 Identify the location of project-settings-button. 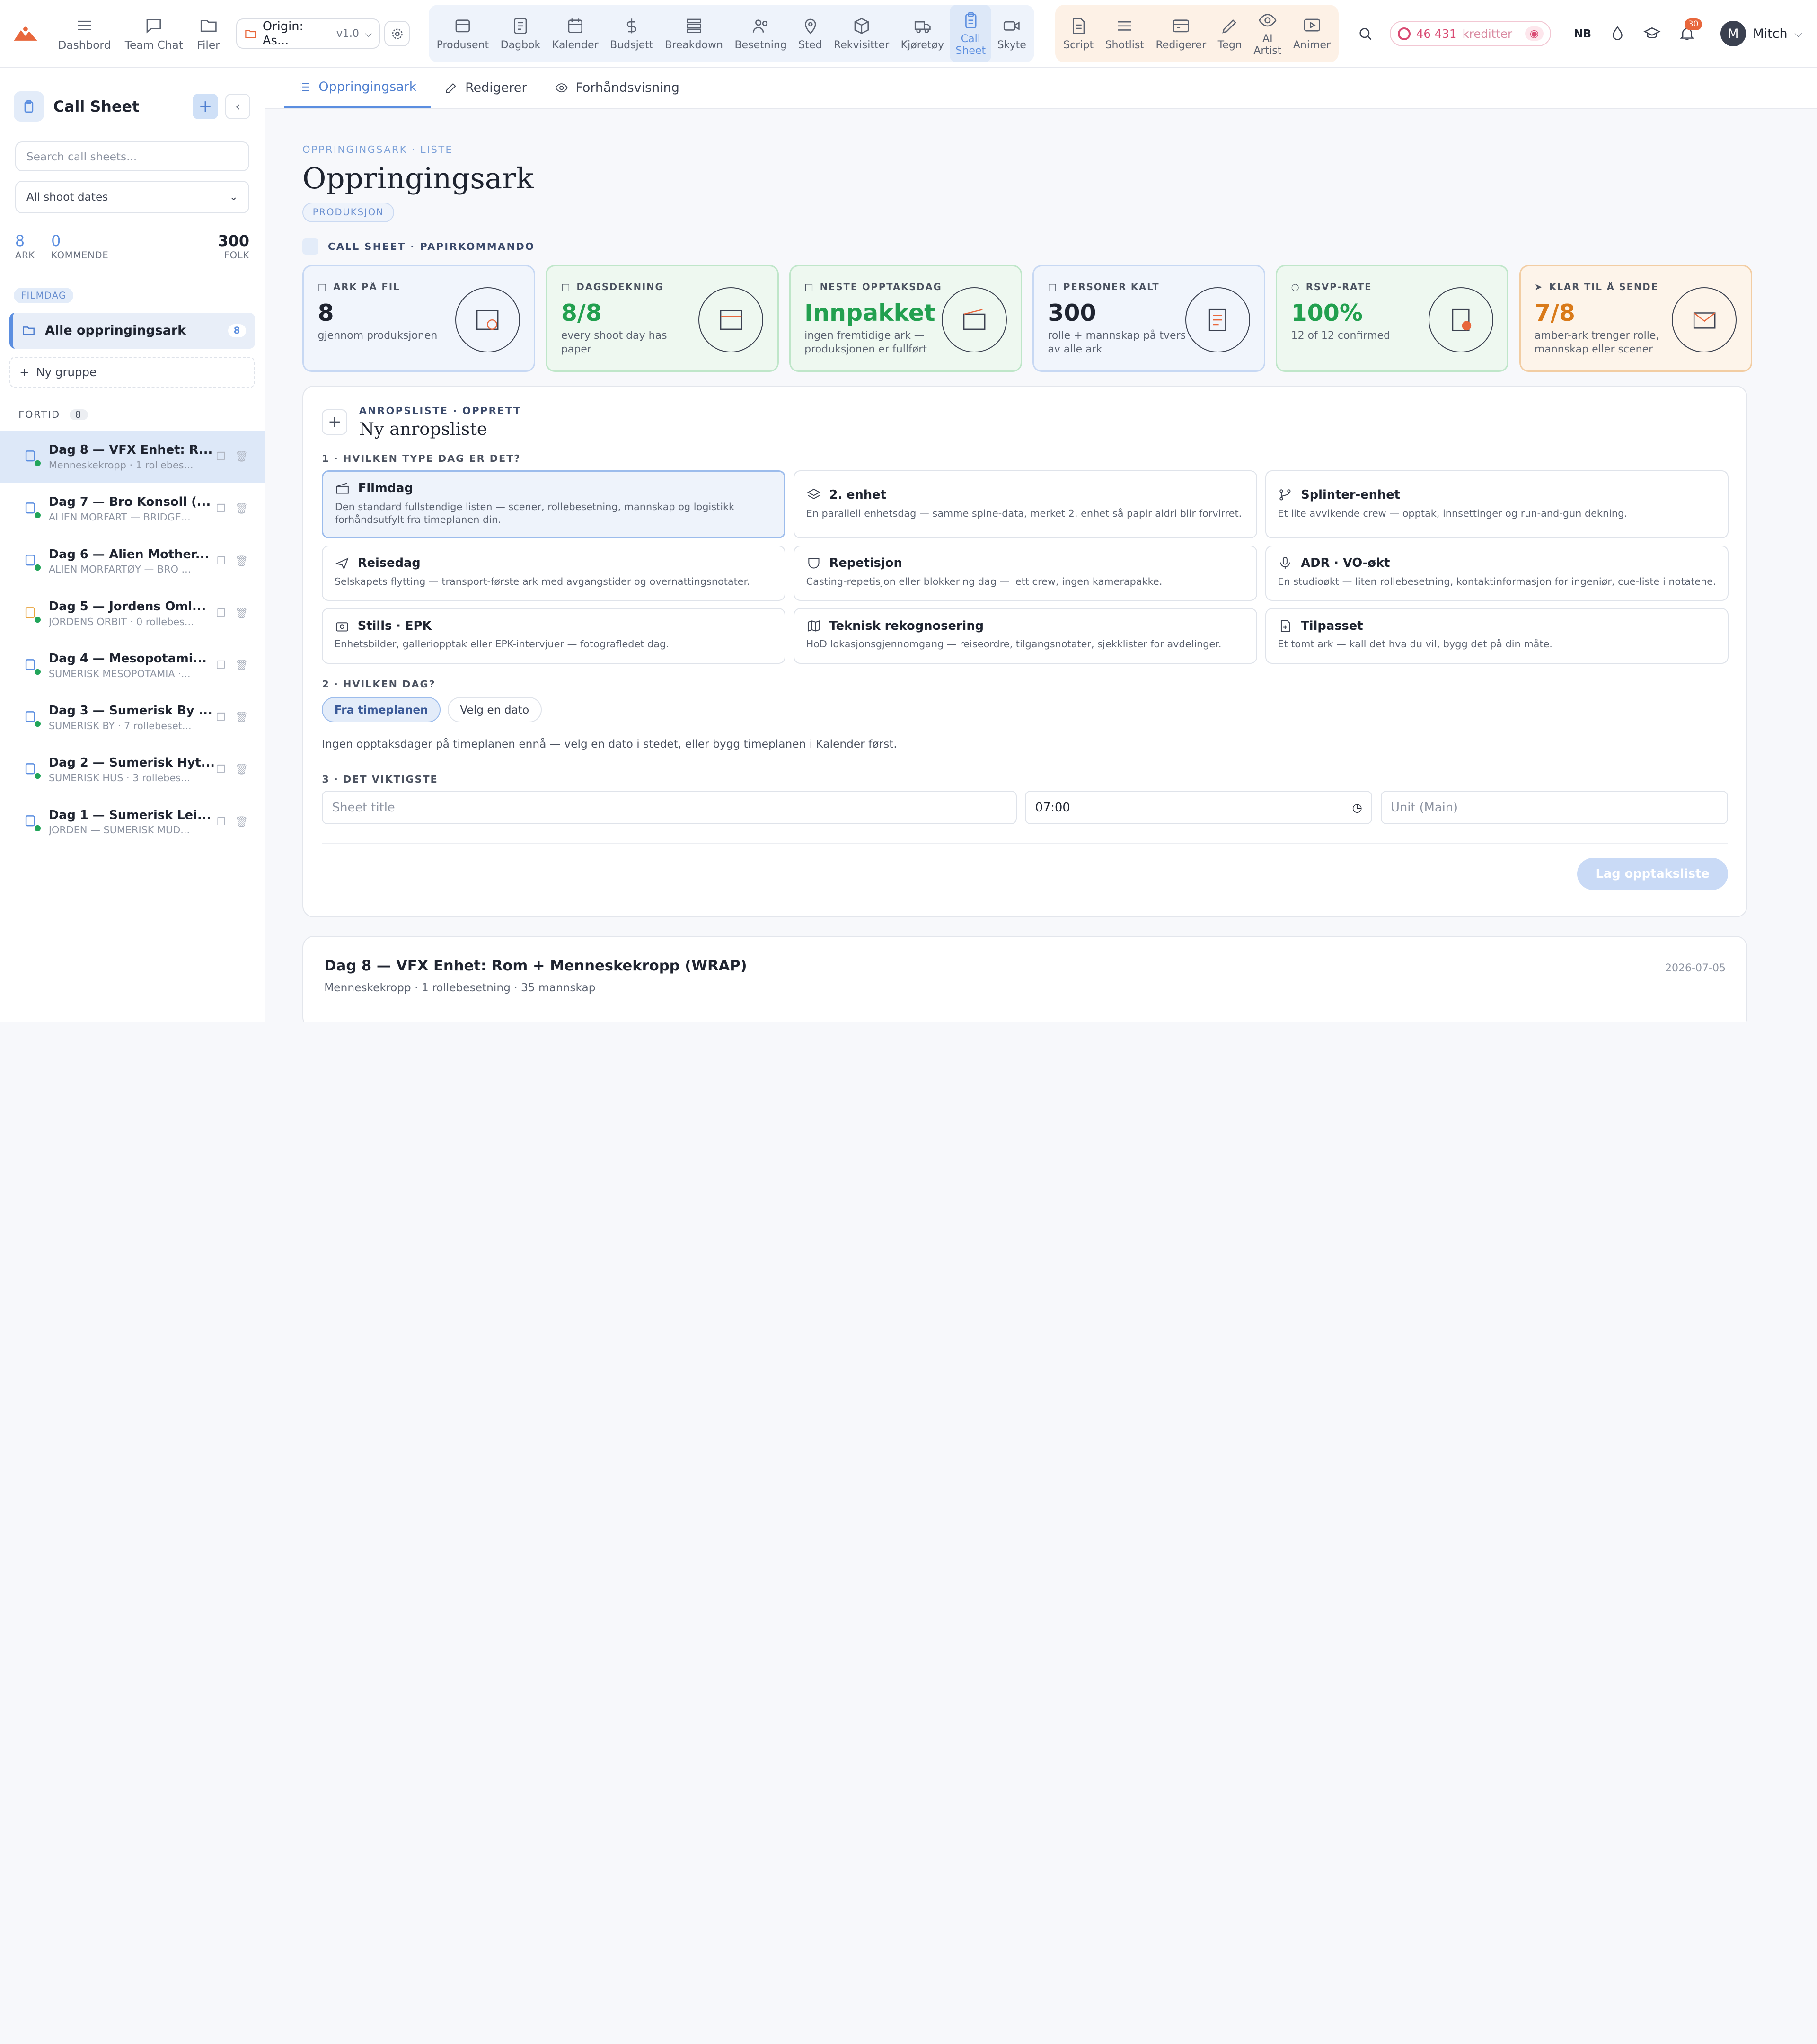
(397, 34).